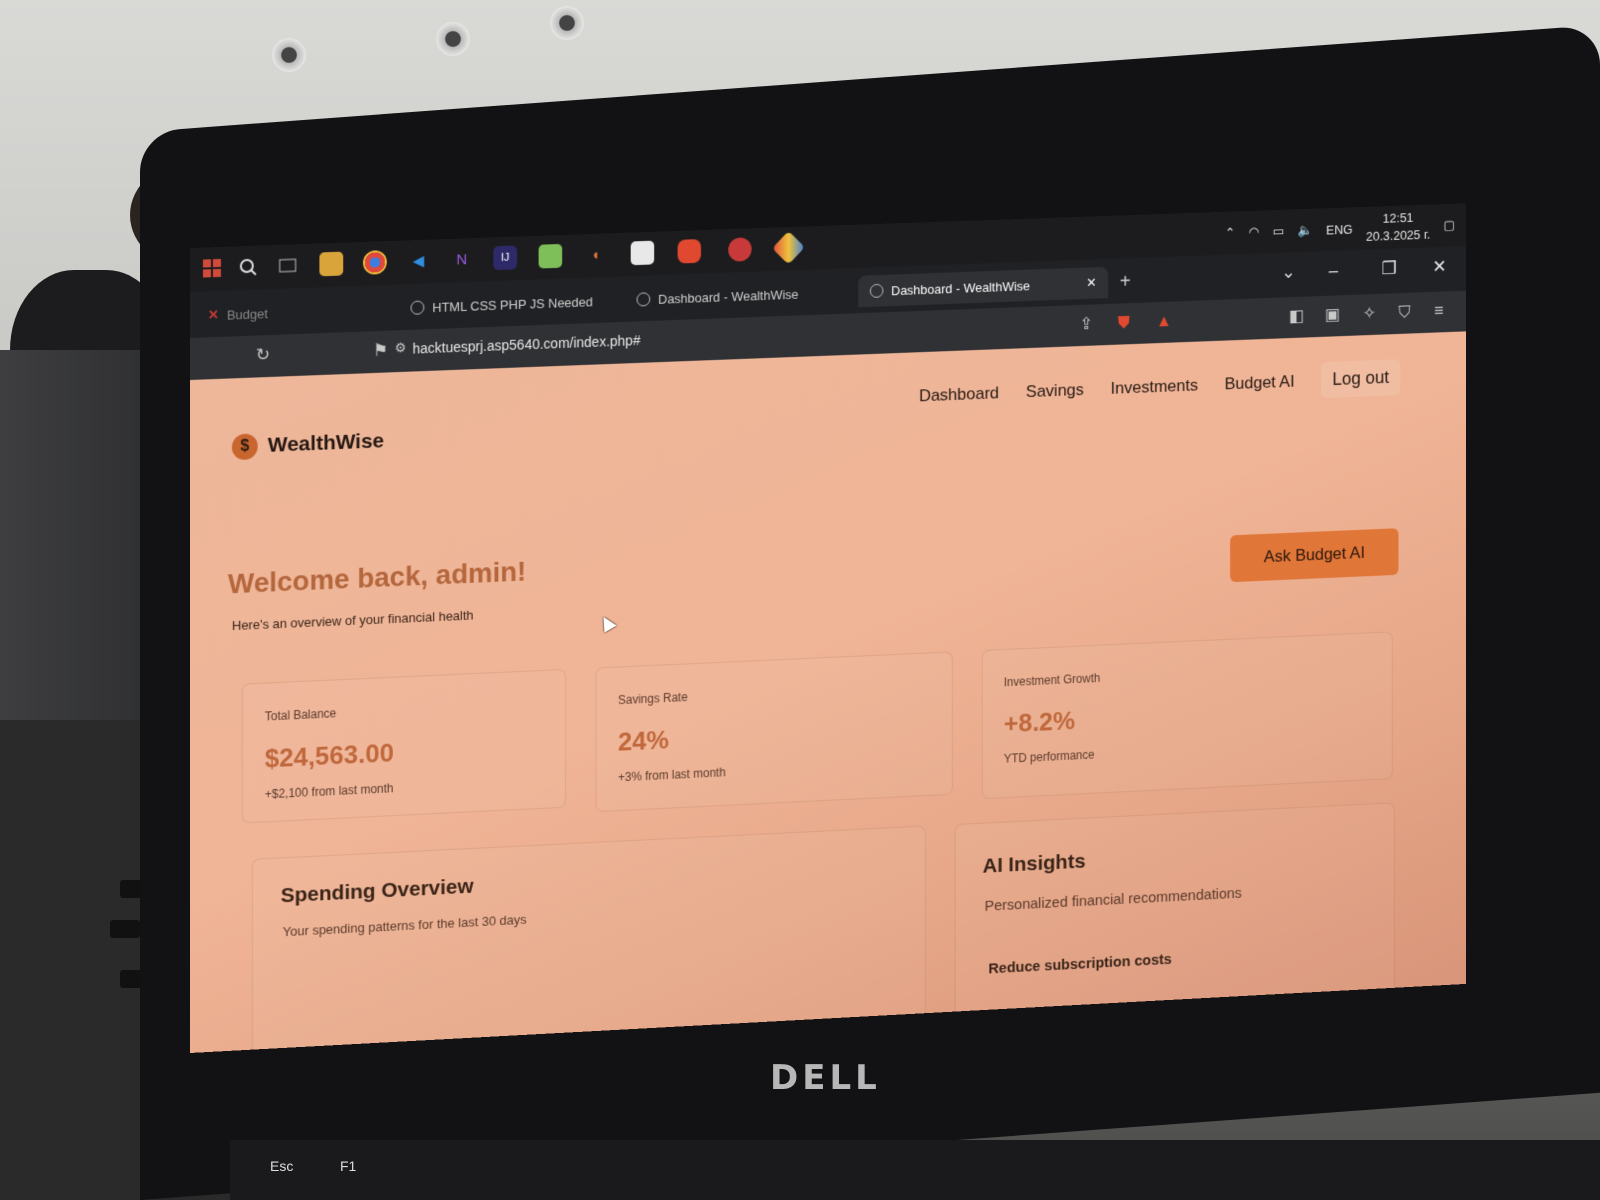  What do you see at coordinates (1260, 382) in the screenshot?
I see `nav-budget-ai: Budget AI` at bounding box center [1260, 382].